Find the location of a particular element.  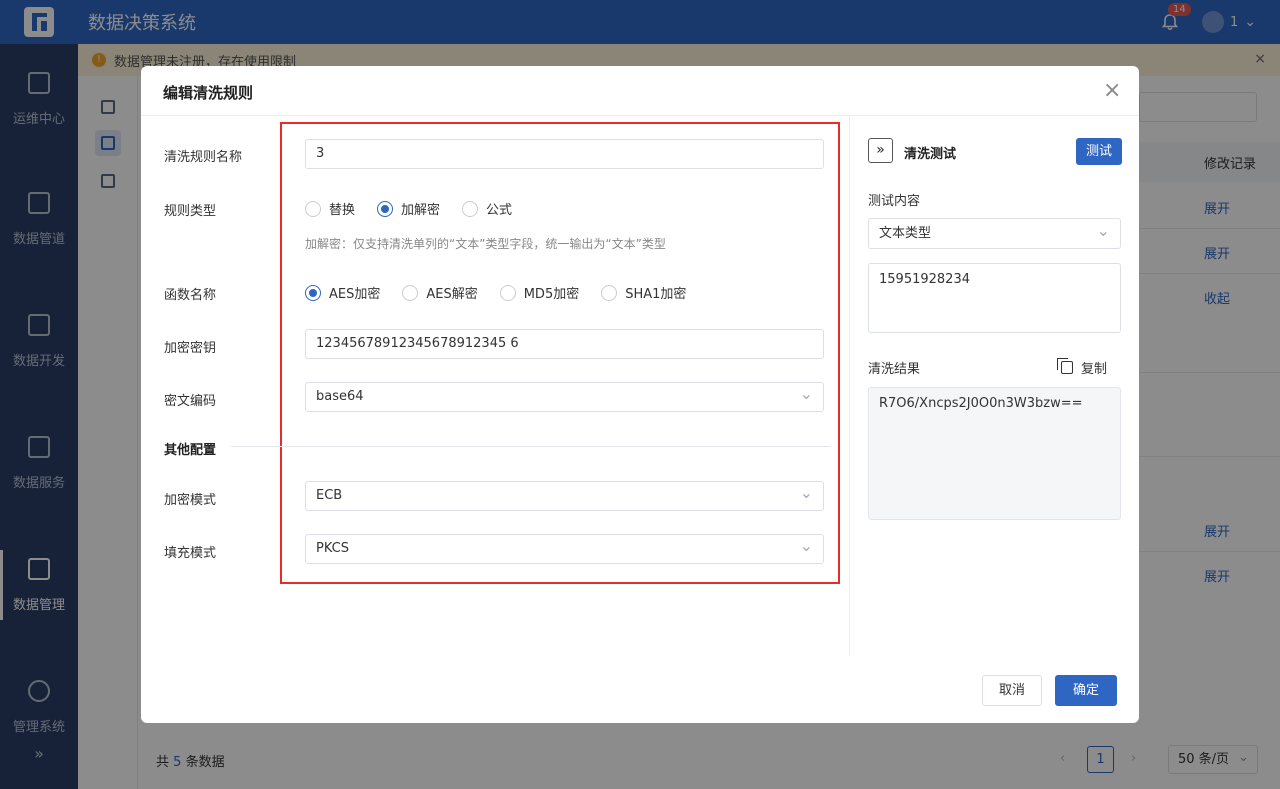

radio-aes-encrypt: AES加密 is located at coordinates (342, 292).